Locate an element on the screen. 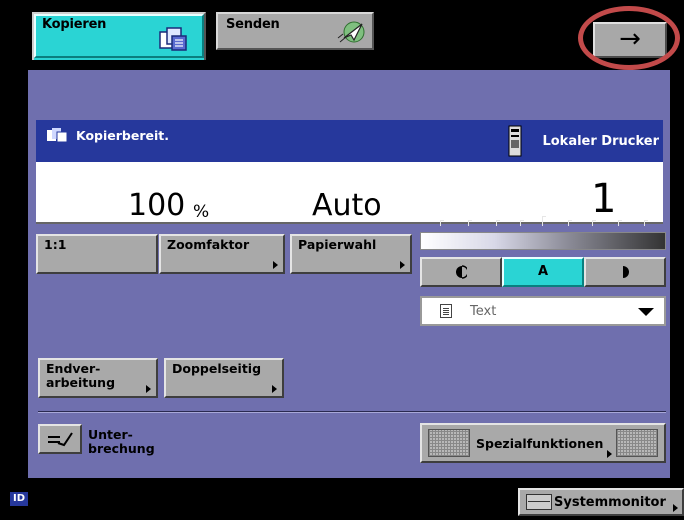 The height and width of the screenshot is (520, 684). zoom-factor-button: Zoomfaktor is located at coordinates (222, 254).